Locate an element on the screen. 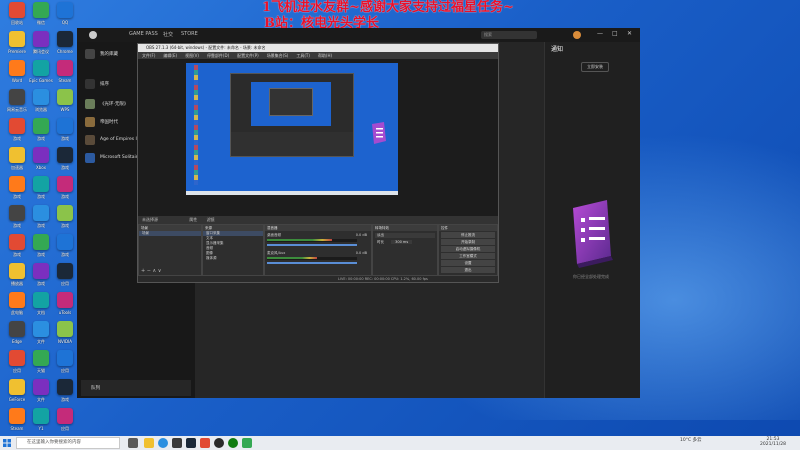 This screenshot has width=800, height=450. scene-list-item: 场景 is located at coordinates (170, 233).